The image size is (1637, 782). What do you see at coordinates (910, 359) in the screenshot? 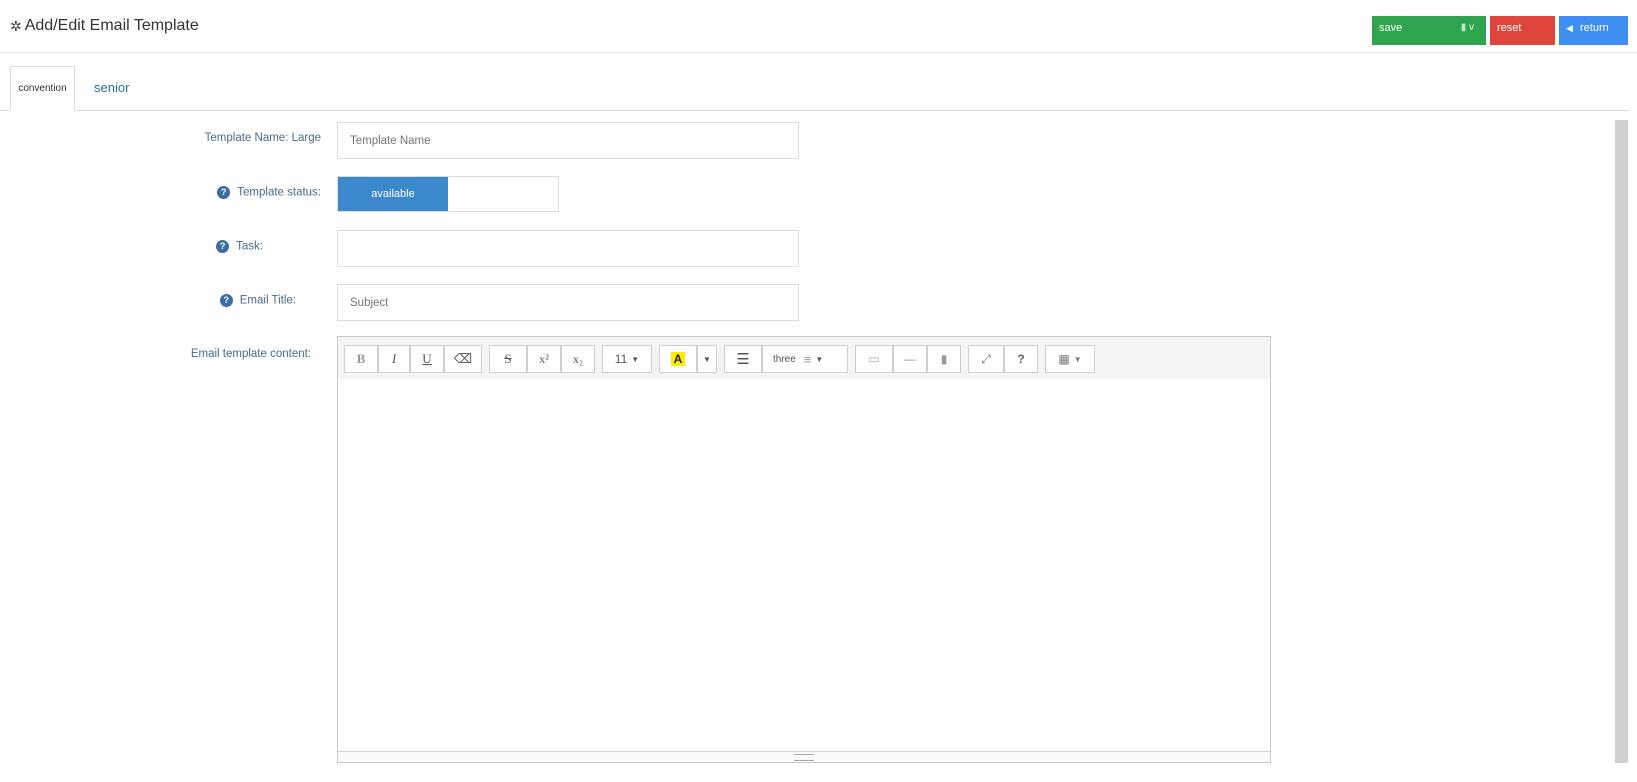
I see `horizontal-rule-icon: —` at bounding box center [910, 359].